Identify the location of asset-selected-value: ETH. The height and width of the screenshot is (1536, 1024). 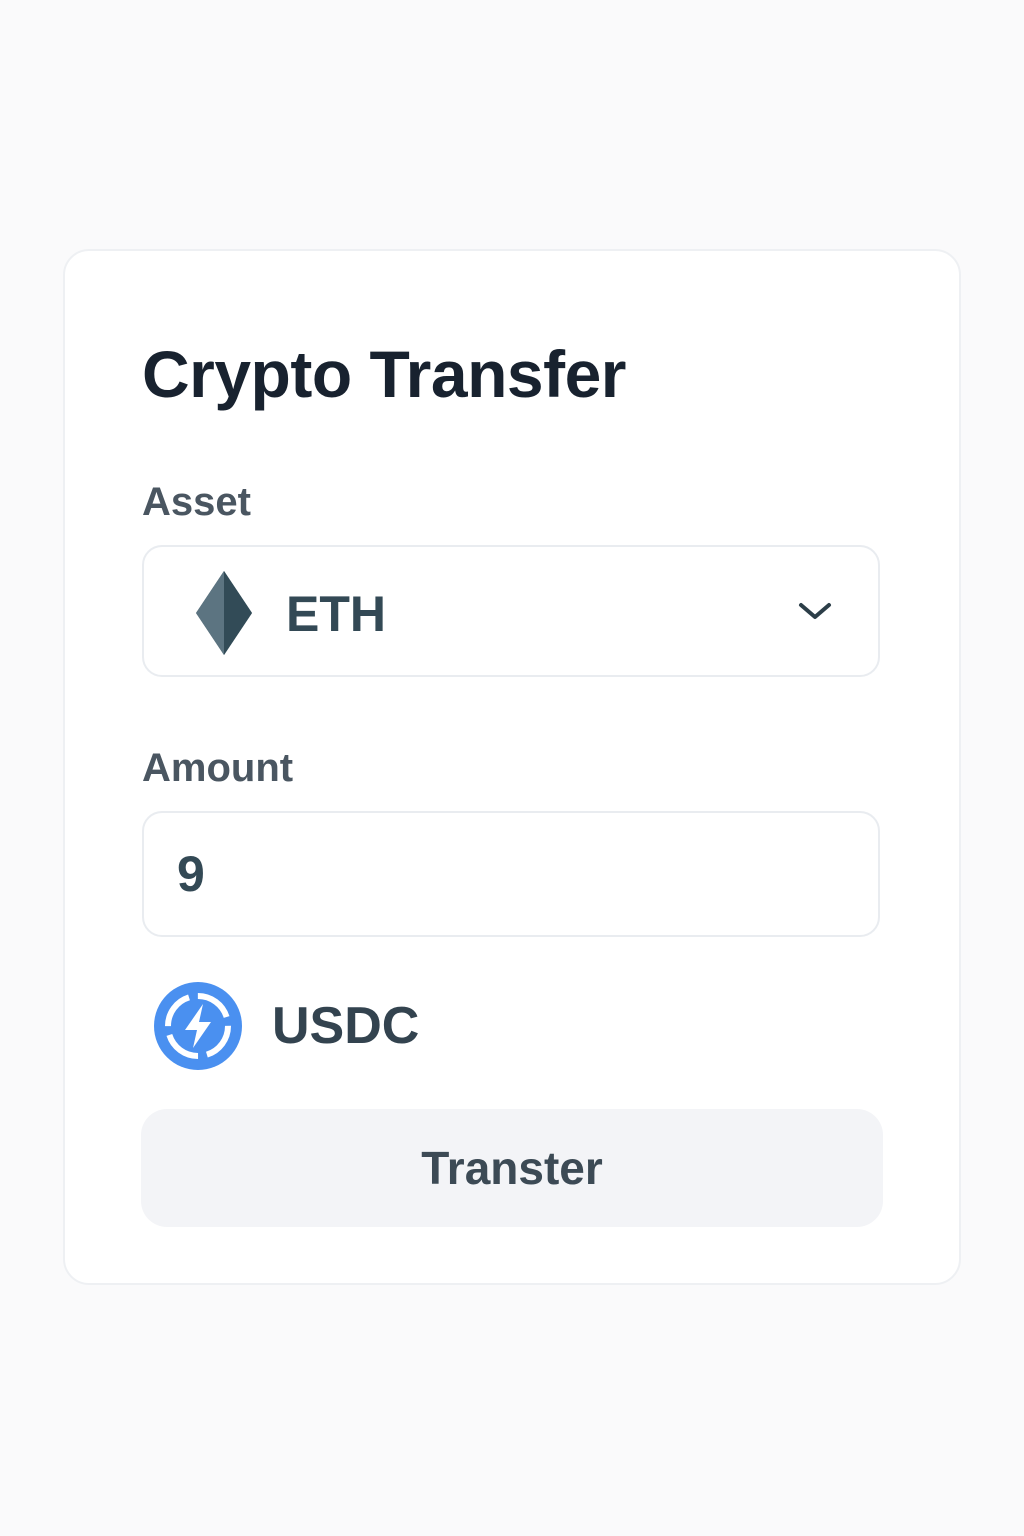
(336, 614).